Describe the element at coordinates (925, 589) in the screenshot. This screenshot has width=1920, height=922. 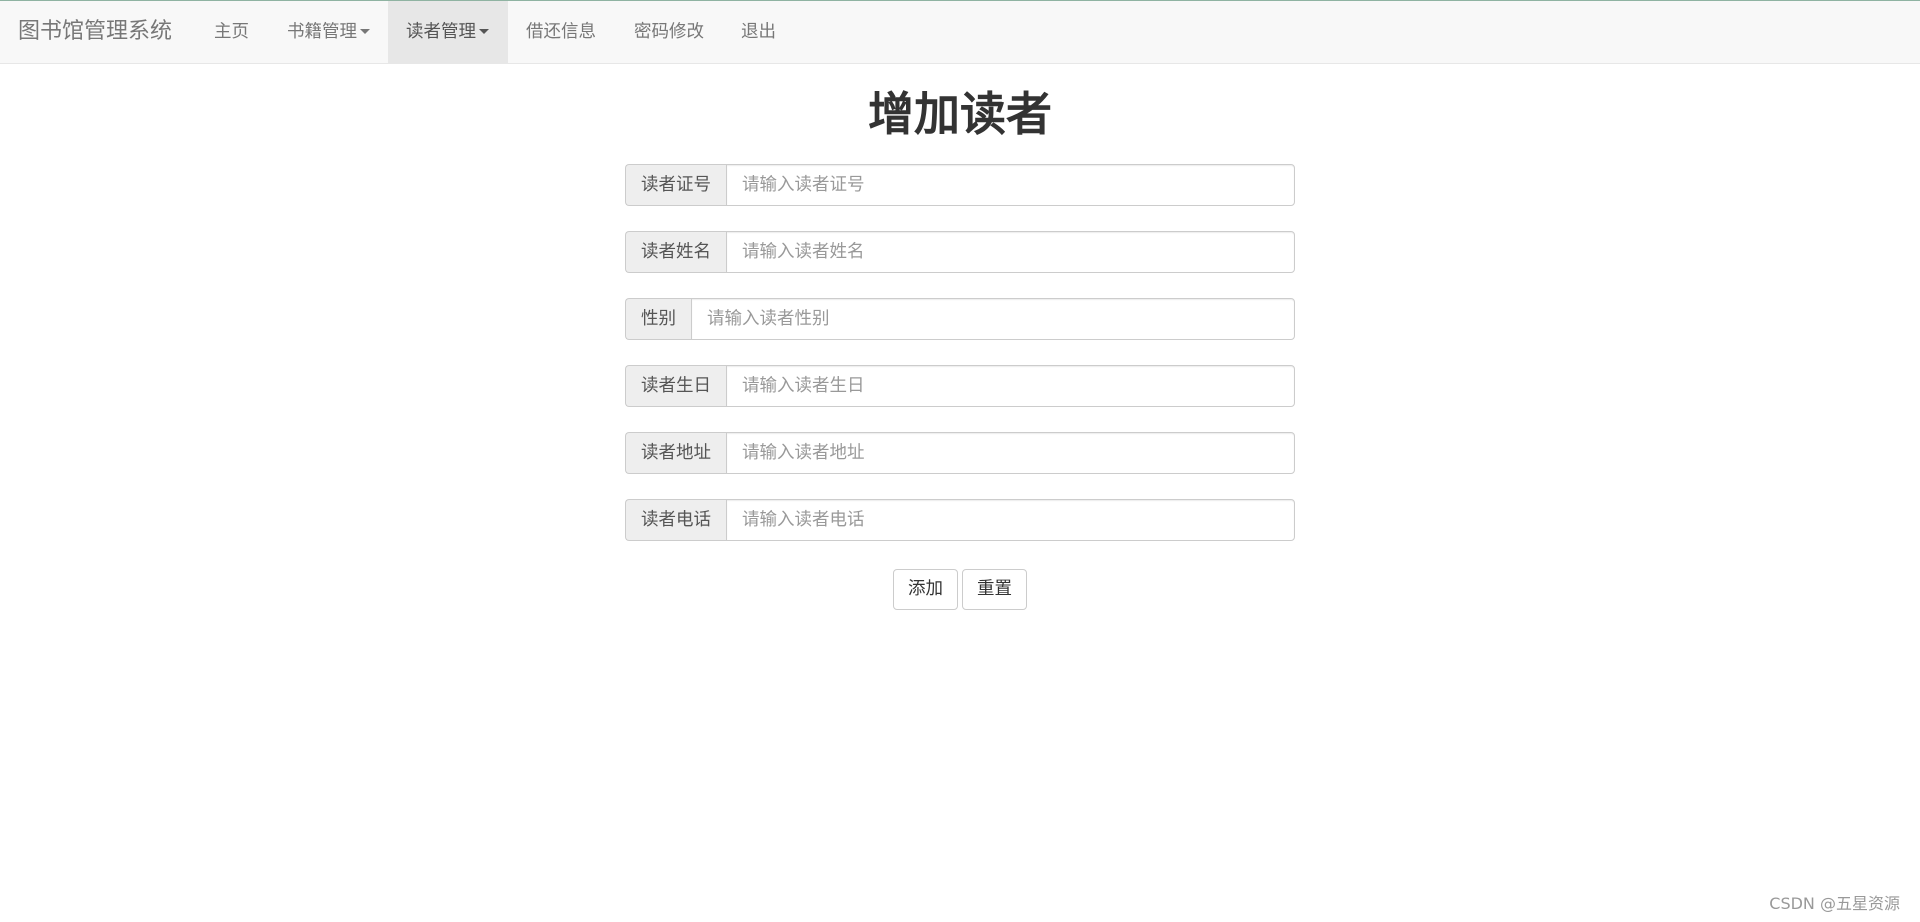
I see `add-button: 添加` at that location.